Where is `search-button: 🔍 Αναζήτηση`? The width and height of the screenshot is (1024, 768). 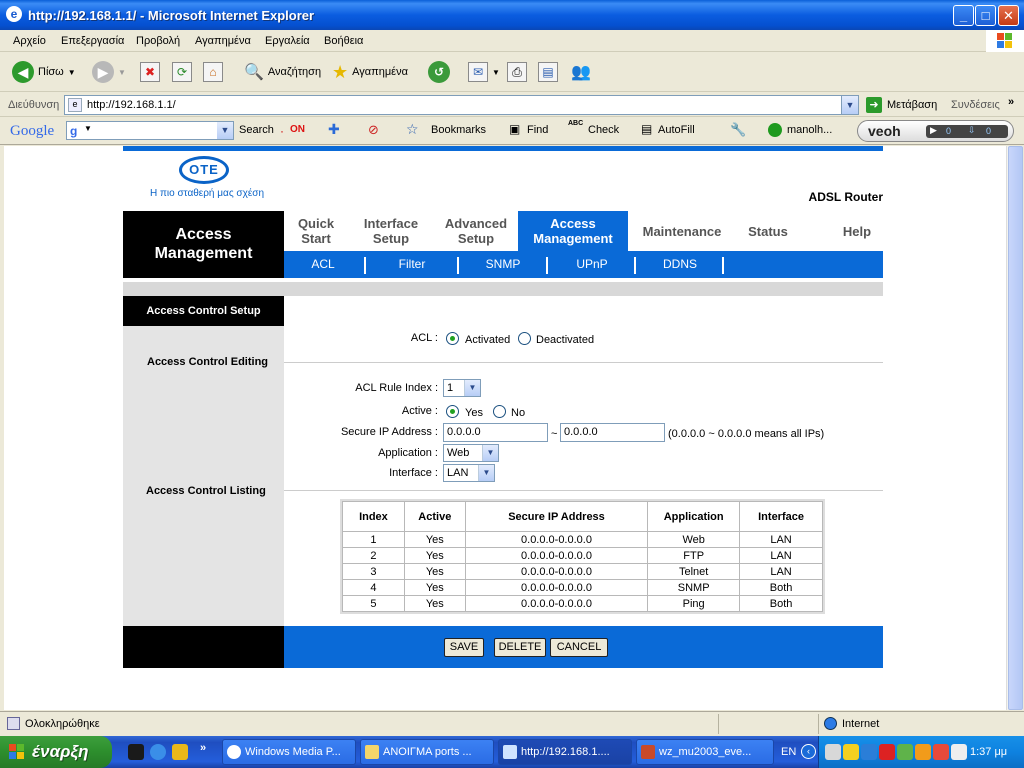
search-button: 🔍 Αναζήτηση is located at coordinates (282, 72).